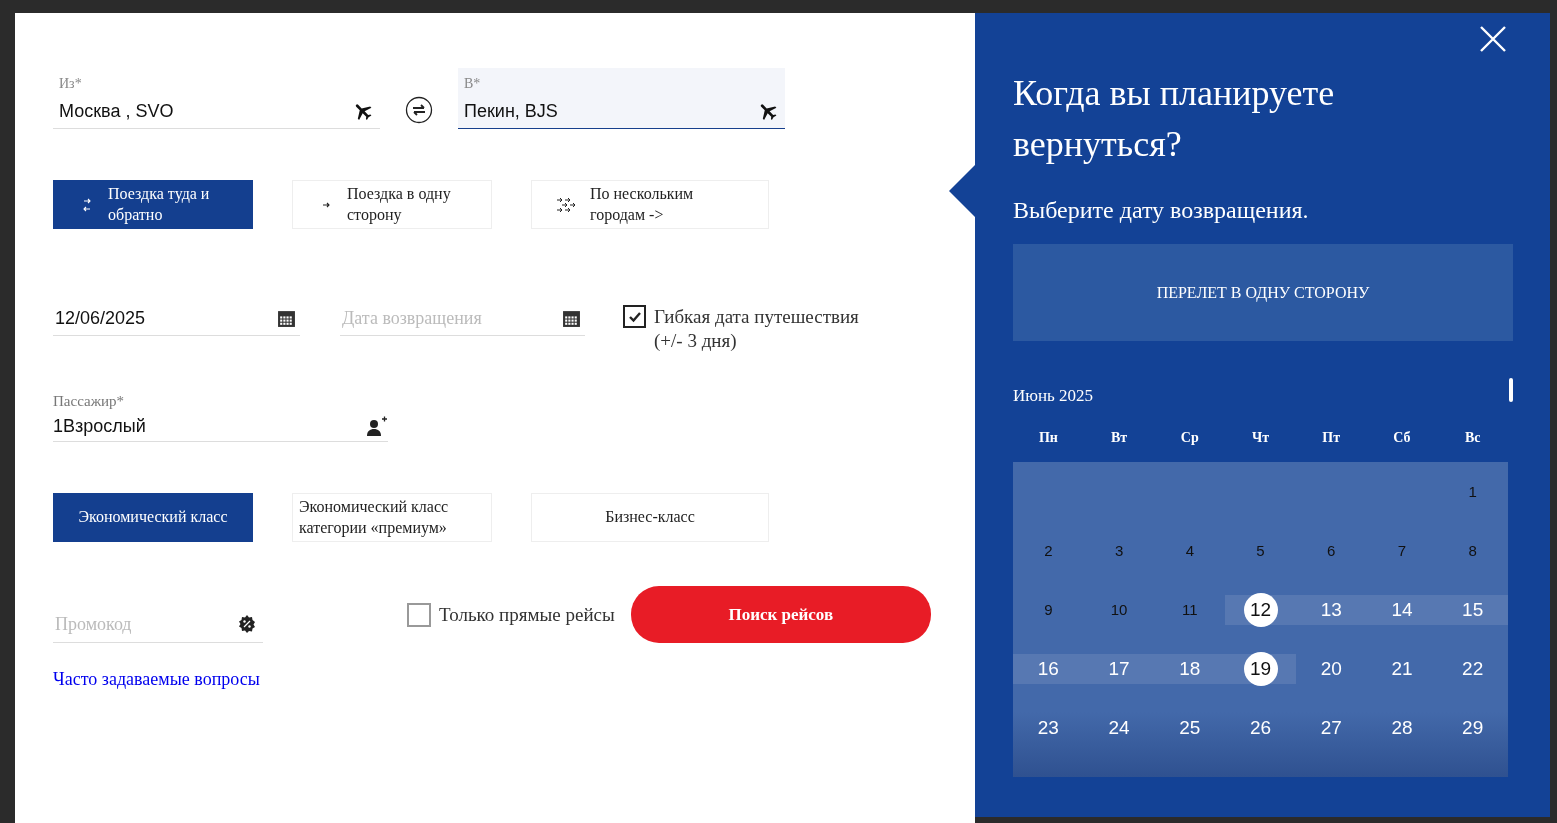  I want to click on panel-title: Когда вы планируете вернуться?, so click(1174, 119).